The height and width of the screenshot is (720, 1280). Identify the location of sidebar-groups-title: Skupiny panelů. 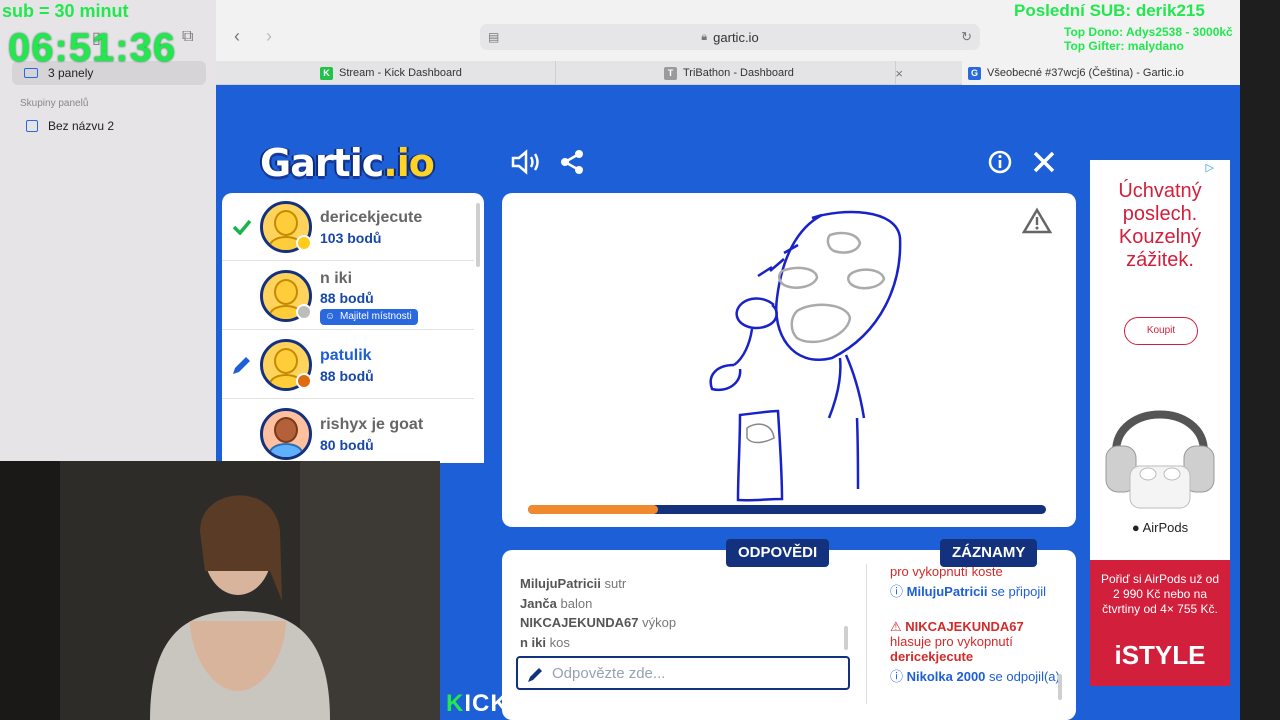
(54, 103).